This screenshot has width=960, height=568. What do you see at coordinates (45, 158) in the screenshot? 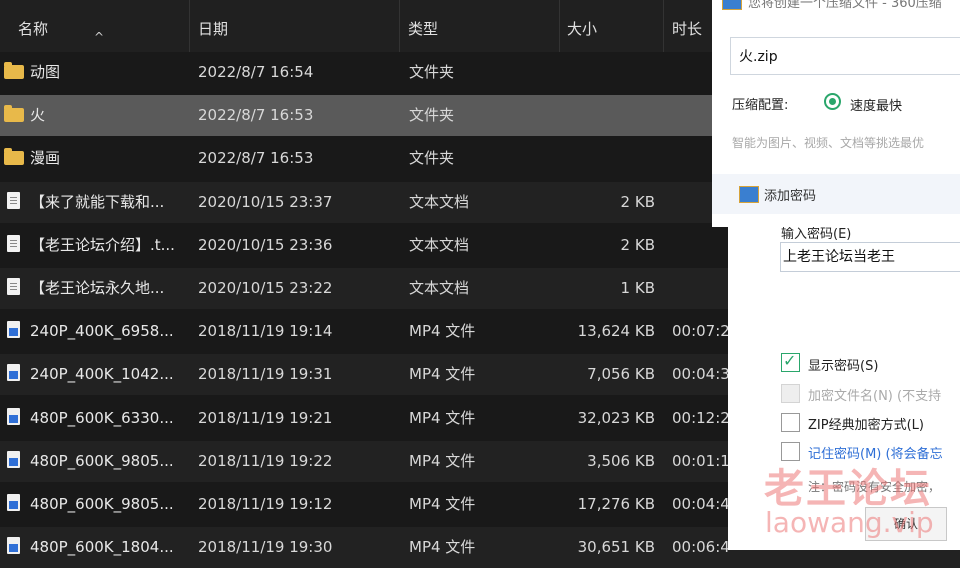
I see `file-name: 漫画` at bounding box center [45, 158].